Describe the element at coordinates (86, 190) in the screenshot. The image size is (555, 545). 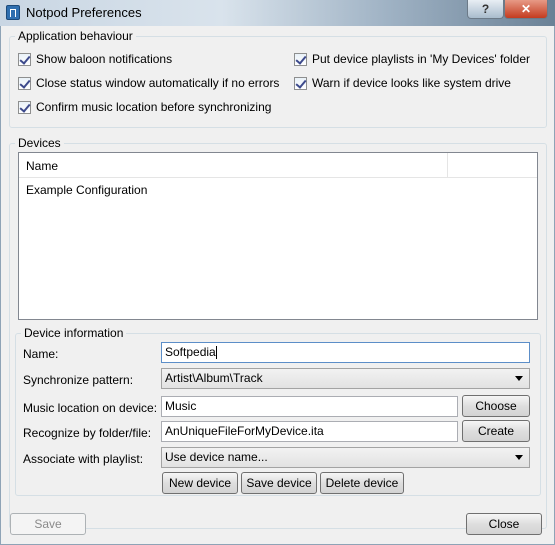
I see `list-item: Example Configuration` at that location.